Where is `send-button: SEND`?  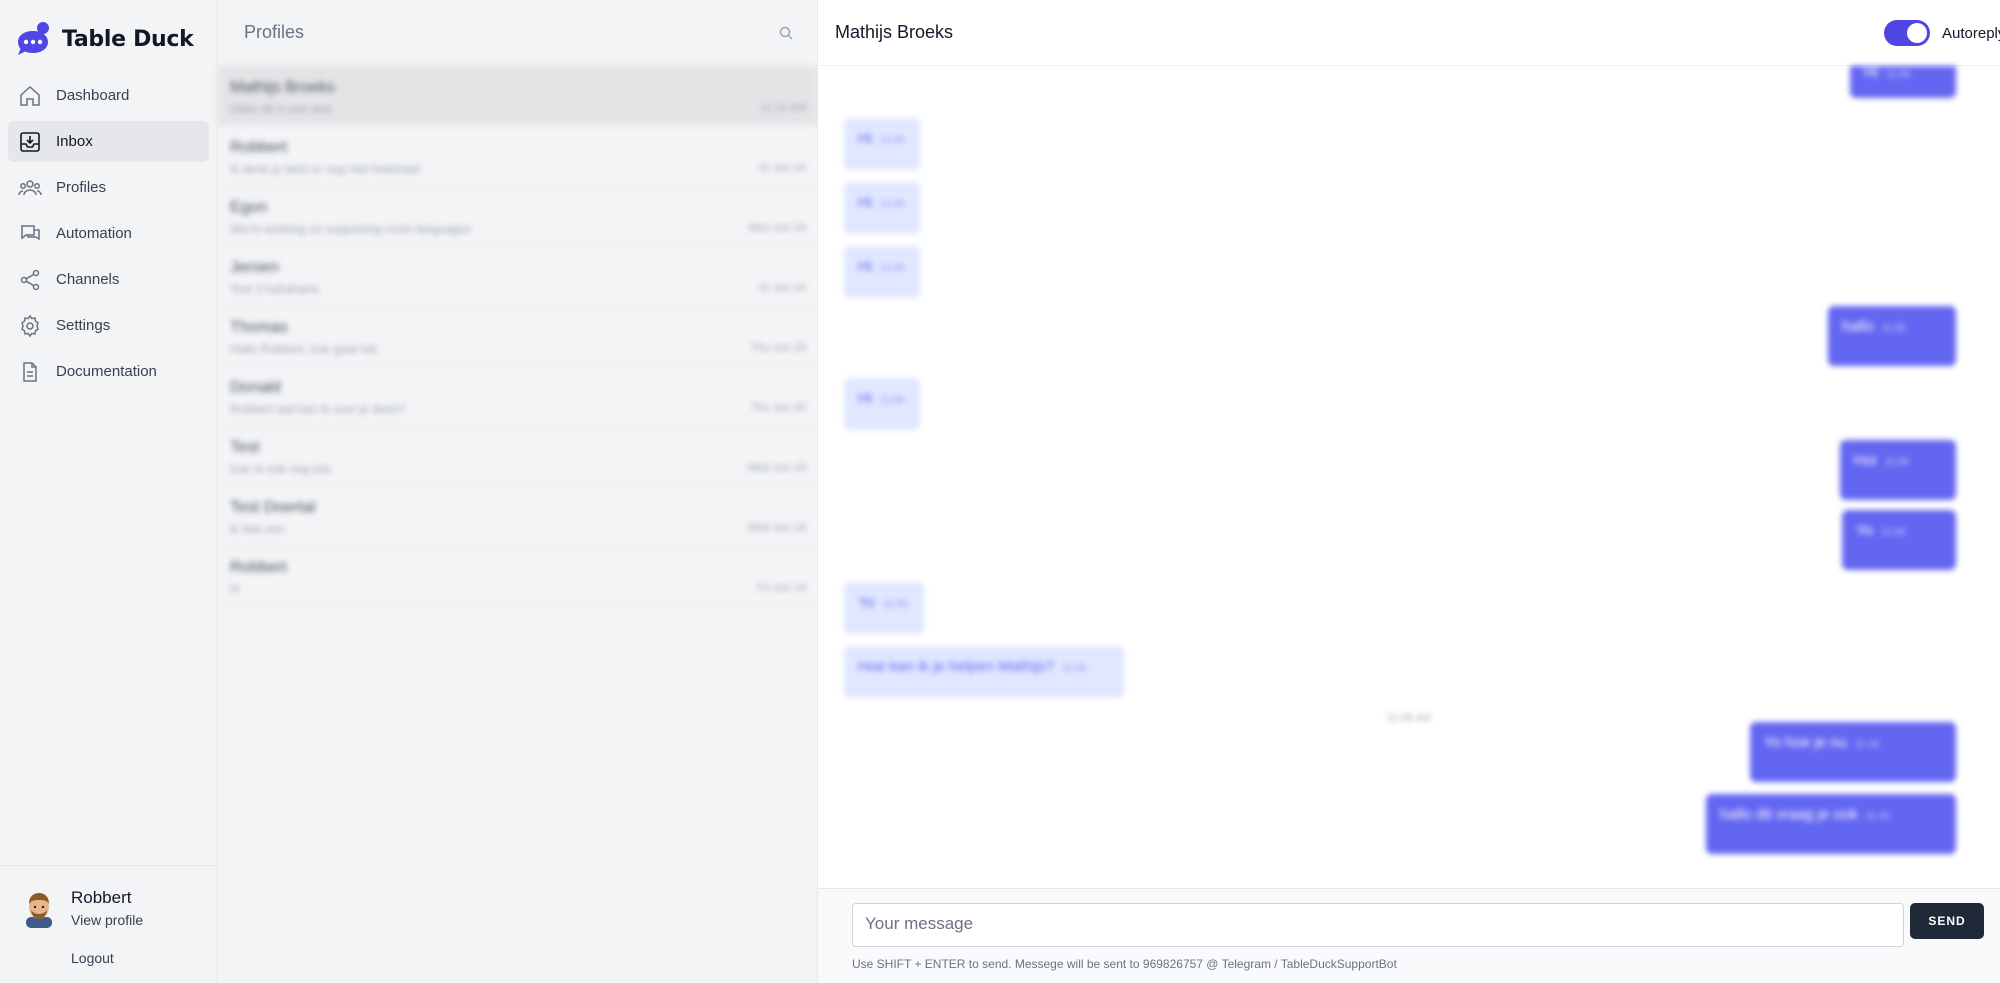 send-button: SEND is located at coordinates (1947, 921).